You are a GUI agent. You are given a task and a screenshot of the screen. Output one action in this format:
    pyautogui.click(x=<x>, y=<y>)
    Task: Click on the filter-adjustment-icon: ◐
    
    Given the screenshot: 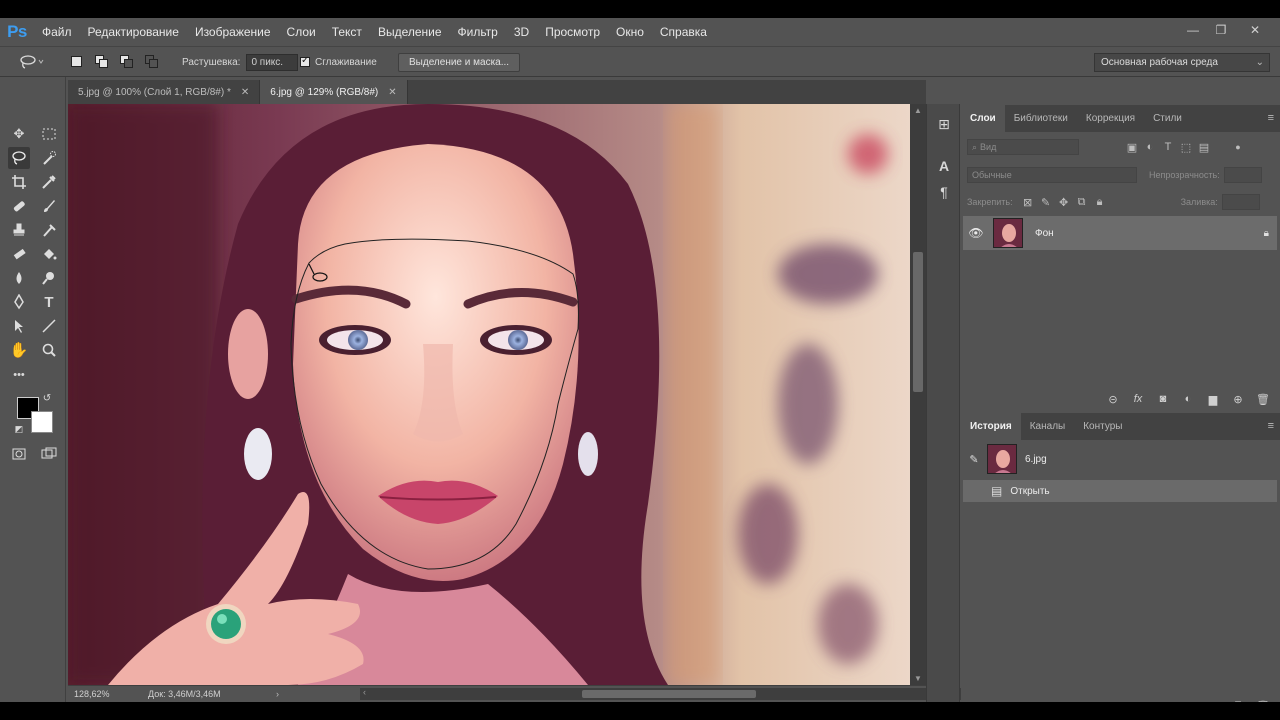 What is the action you would take?
    pyautogui.click(x=1150, y=147)
    